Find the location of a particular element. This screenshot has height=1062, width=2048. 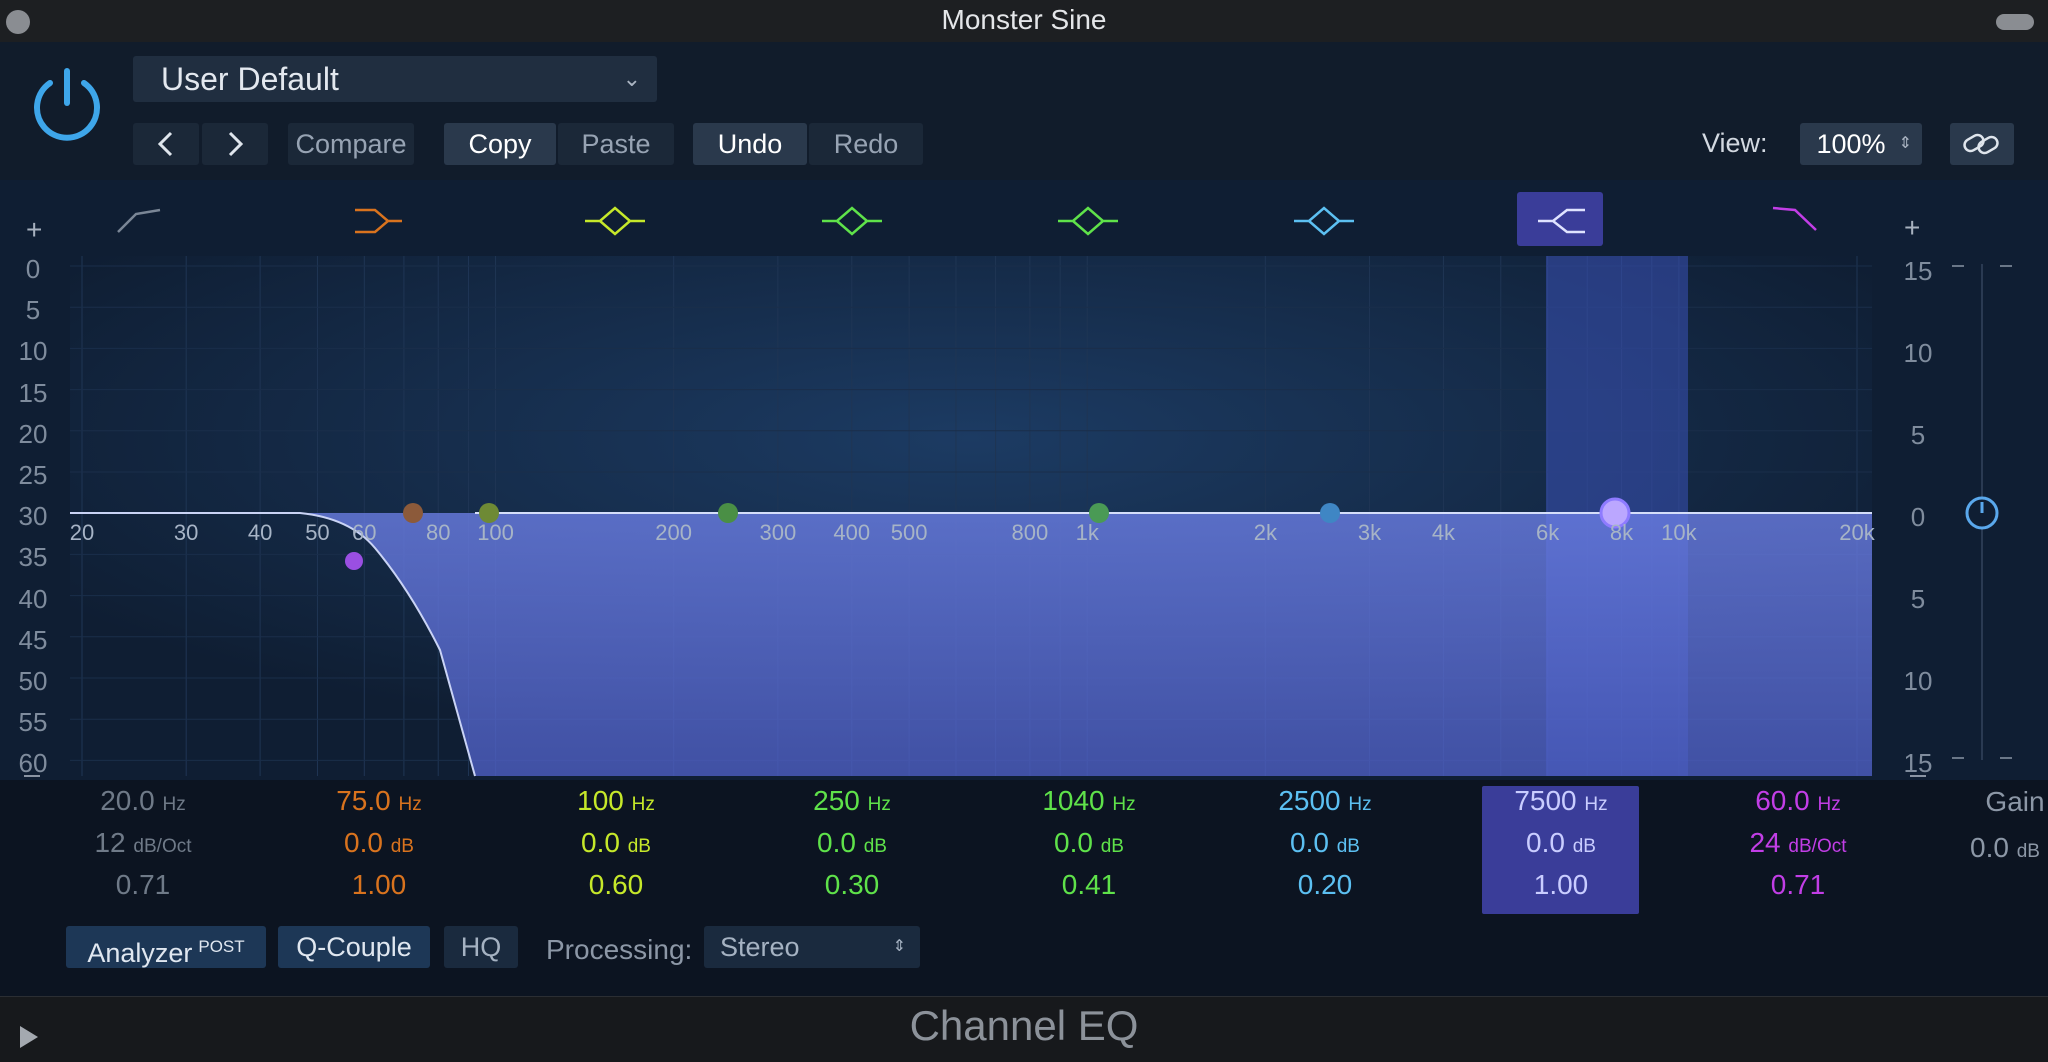

db-scale-tick: 40 is located at coordinates (33, 598).